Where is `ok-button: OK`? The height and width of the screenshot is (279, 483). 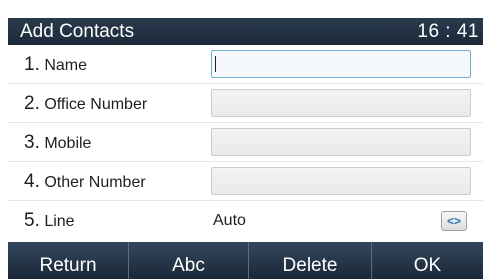 ok-button: OK is located at coordinates (427, 260).